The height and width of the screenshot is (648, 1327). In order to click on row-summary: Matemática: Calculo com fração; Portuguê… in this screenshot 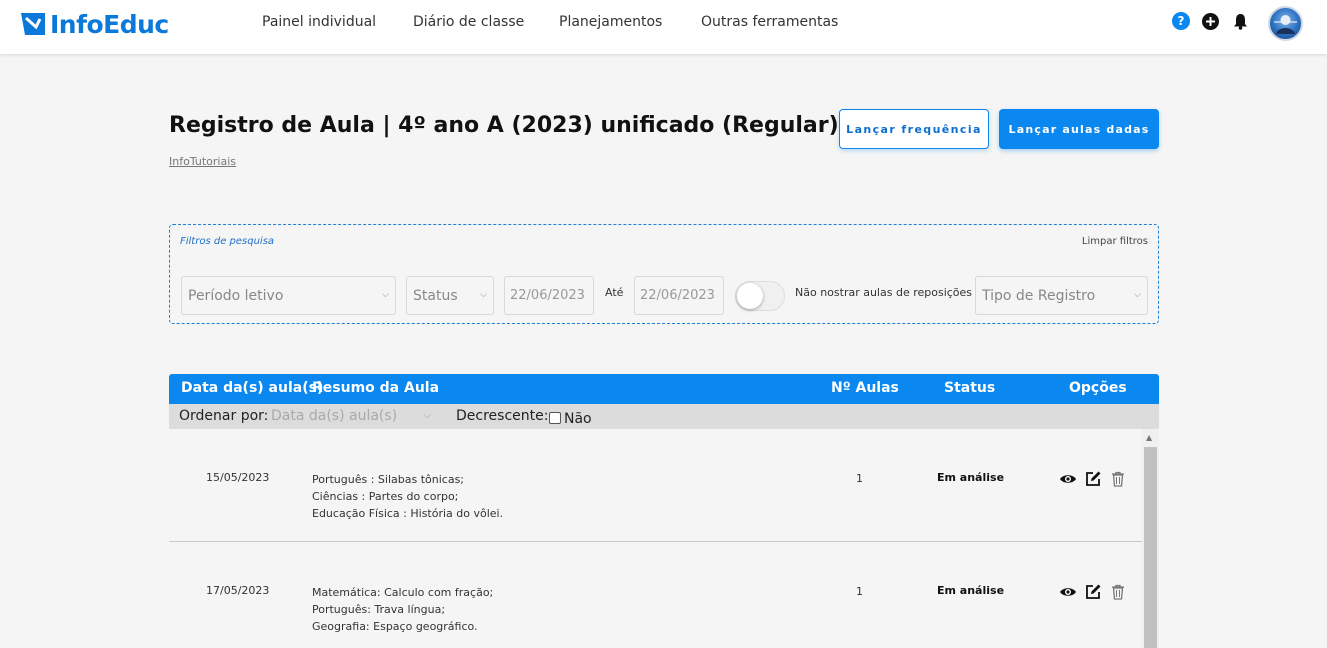, I will do `click(402, 609)`.